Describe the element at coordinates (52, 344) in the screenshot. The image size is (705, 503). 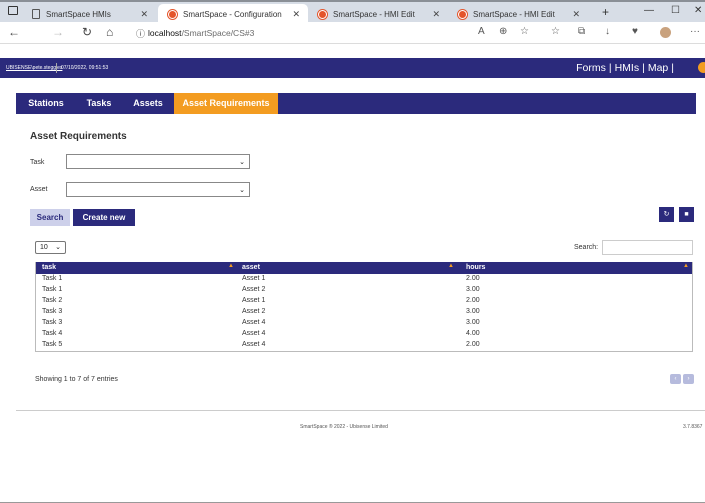
I see `cell-task: Task 5` at that location.